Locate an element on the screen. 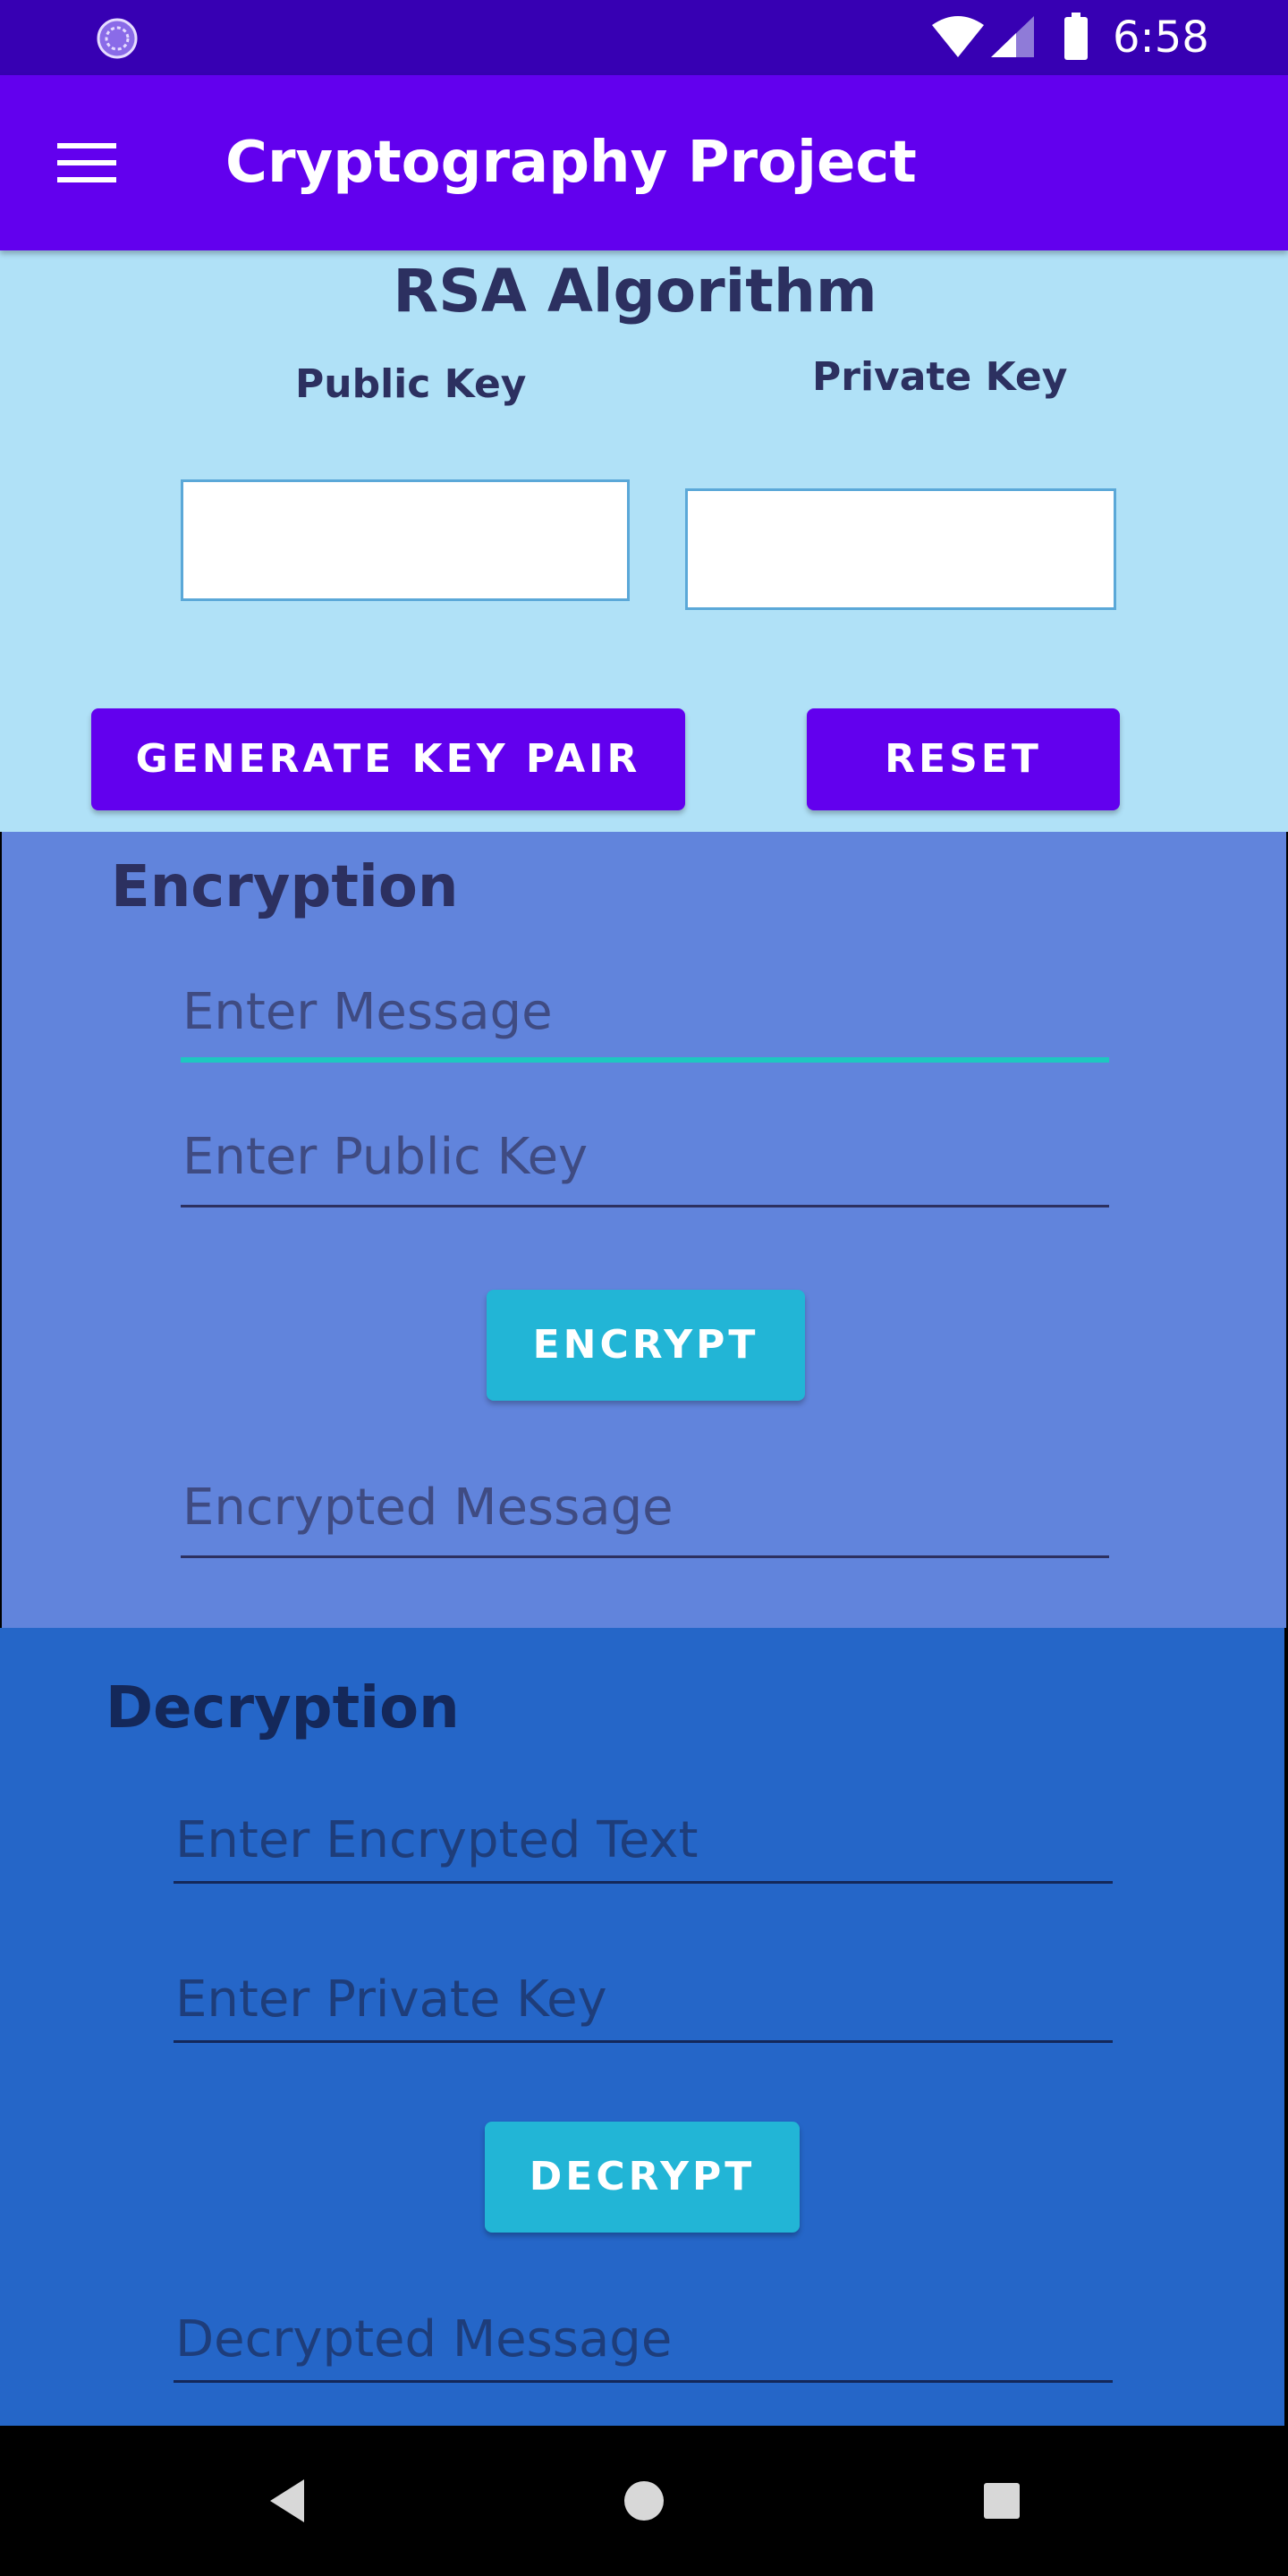 The width and height of the screenshot is (1288, 2576). navigation-bar is located at coordinates (644, 2501).